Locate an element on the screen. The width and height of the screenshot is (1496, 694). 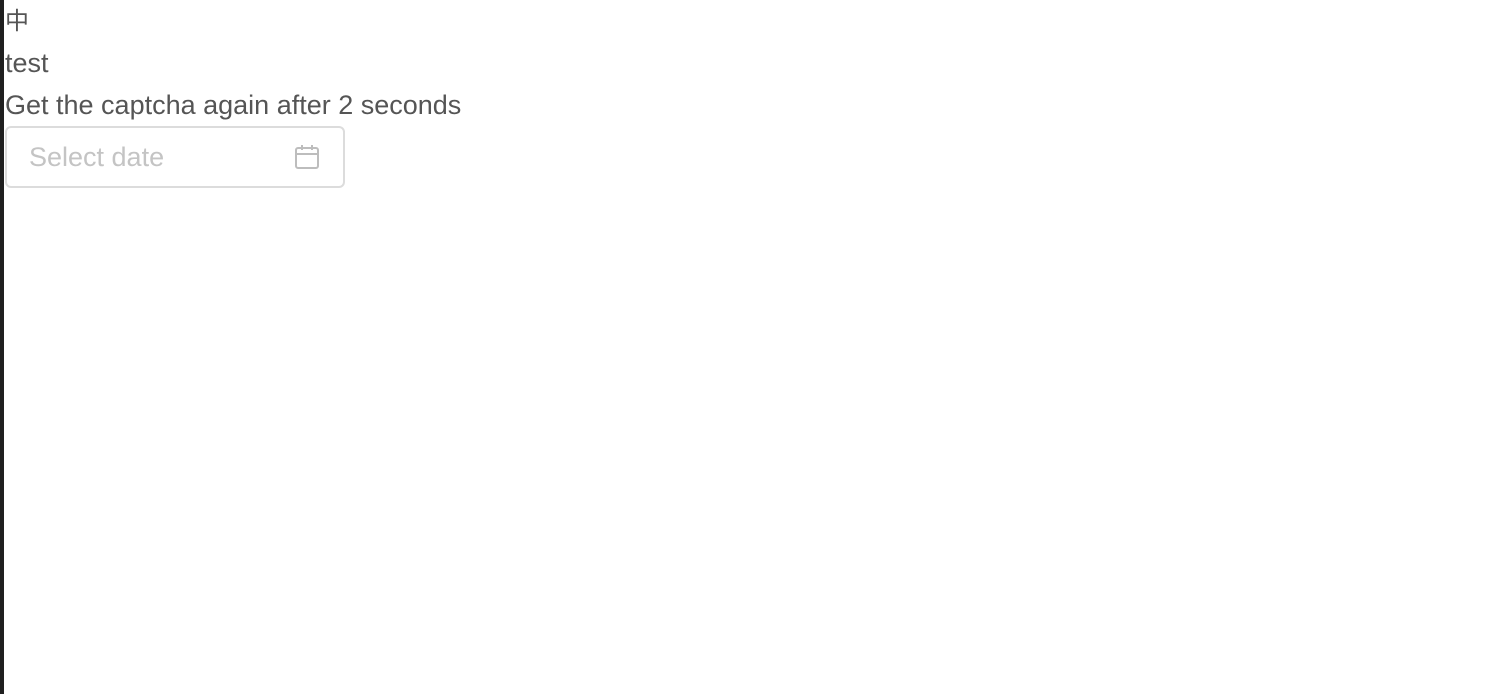
test-text: test is located at coordinates (27, 63).